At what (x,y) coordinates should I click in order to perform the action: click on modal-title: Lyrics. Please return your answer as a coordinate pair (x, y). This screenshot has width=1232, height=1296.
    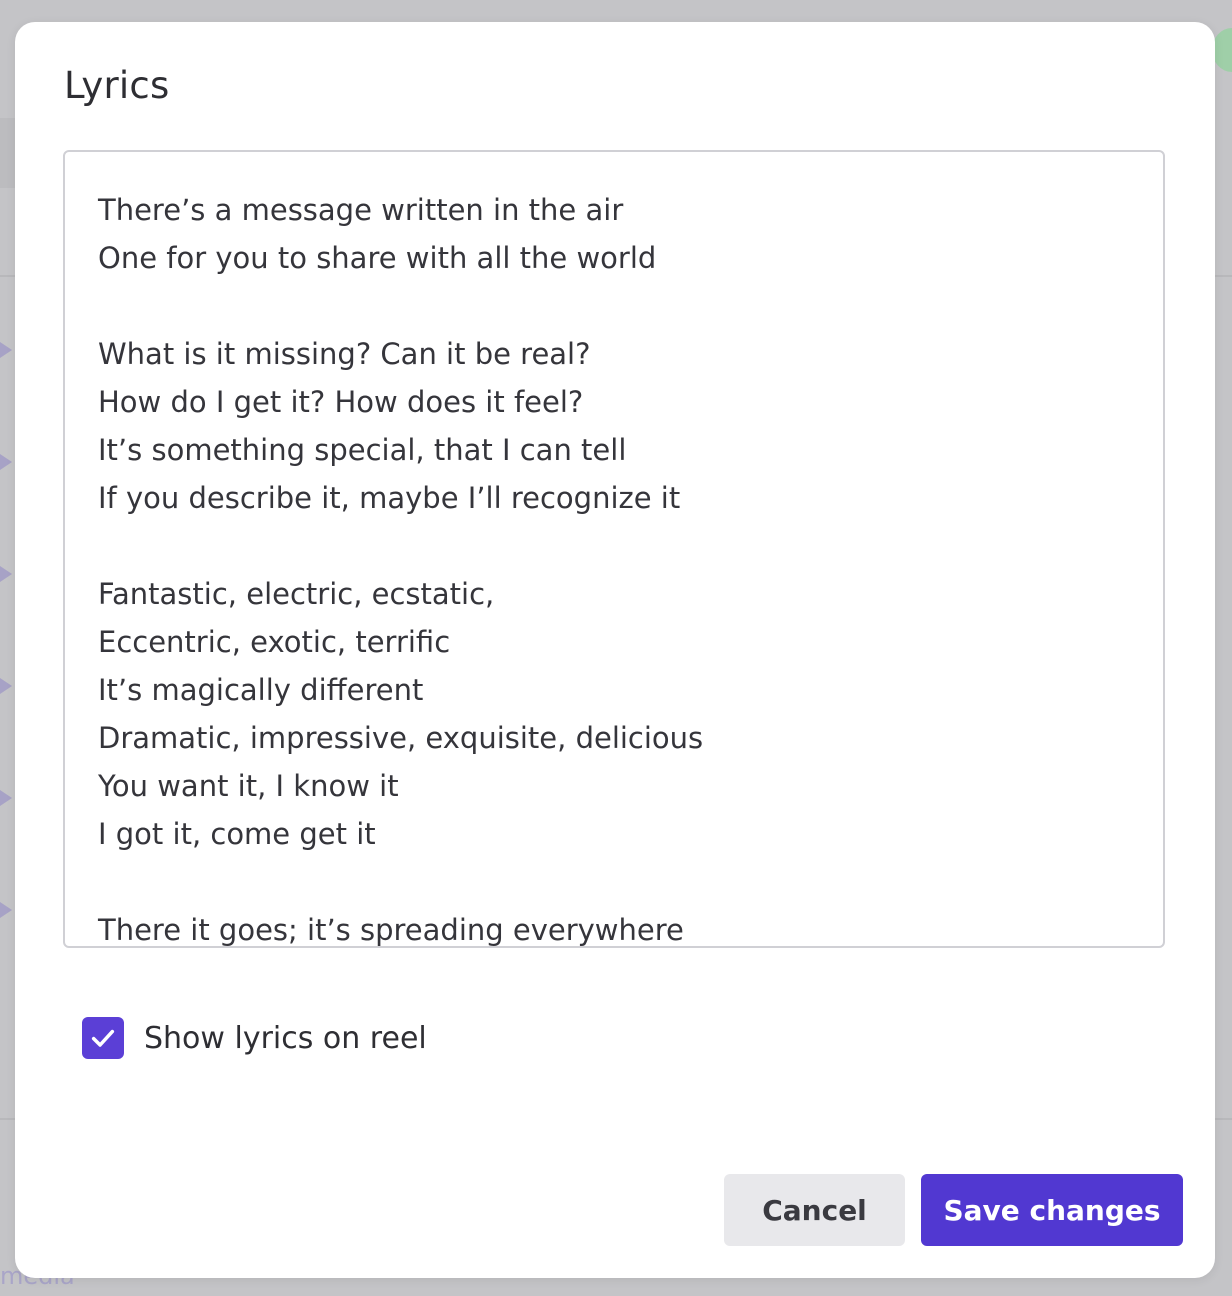
    Looking at the image, I should click on (117, 85).